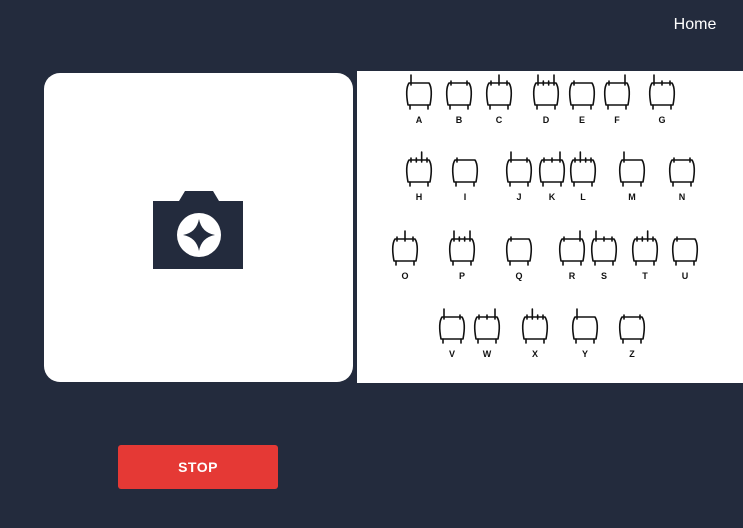 The image size is (743, 528). Describe the element at coordinates (419, 120) in the screenshot. I see `sign-letter-label: A` at that location.